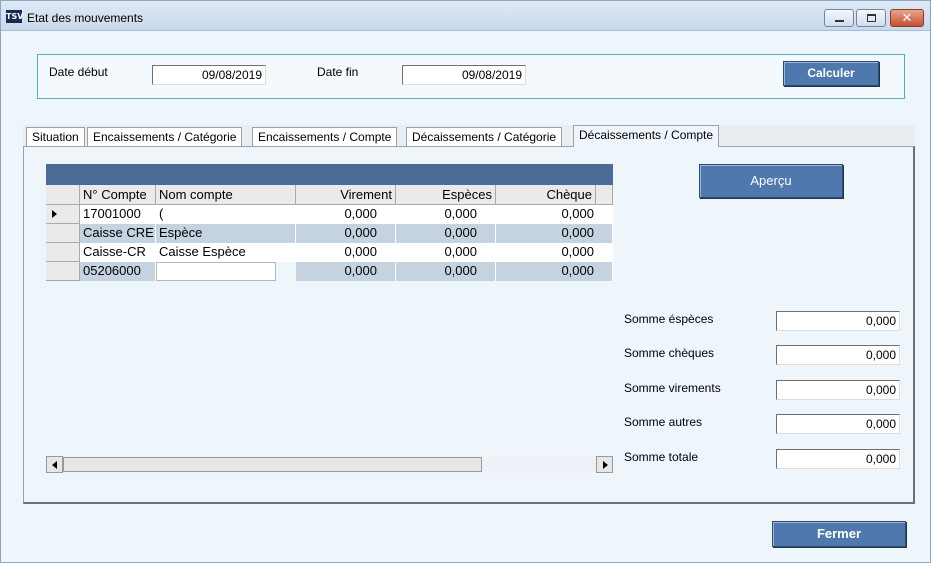 Image resolution: width=931 pixels, height=563 pixels. Describe the element at coordinates (118, 214) in the screenshot. I see `cell-compte: 17001000` at that location.